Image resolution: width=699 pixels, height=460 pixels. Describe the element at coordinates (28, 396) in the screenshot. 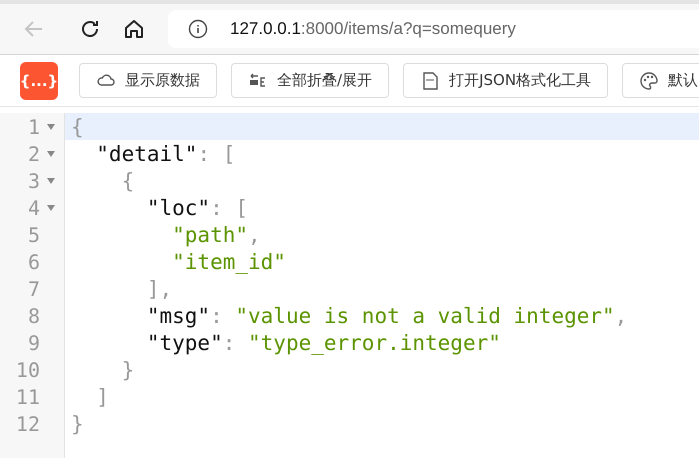

I see `line-number: 11` at that location.